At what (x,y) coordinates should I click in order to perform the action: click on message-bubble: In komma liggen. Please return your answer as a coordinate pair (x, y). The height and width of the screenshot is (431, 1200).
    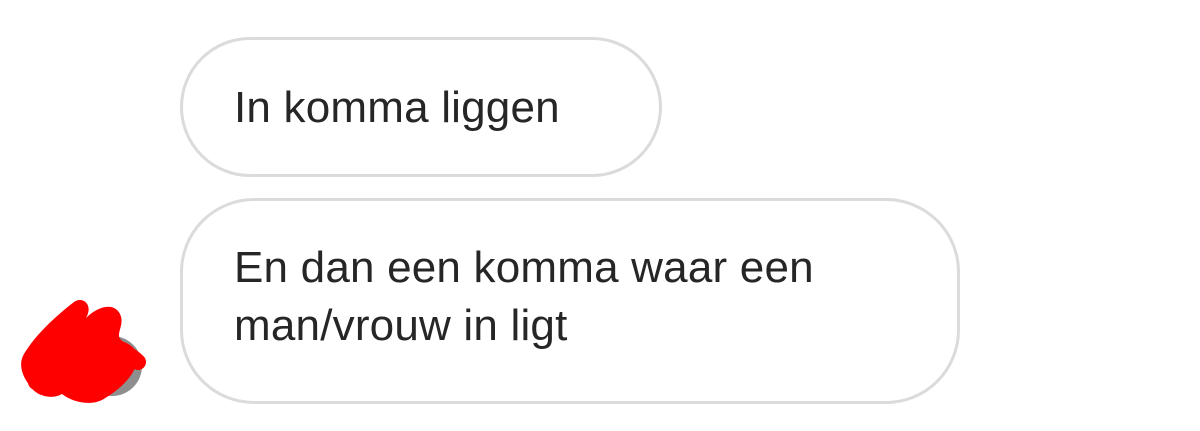
    Looking at the image, I should click on (421, 107).